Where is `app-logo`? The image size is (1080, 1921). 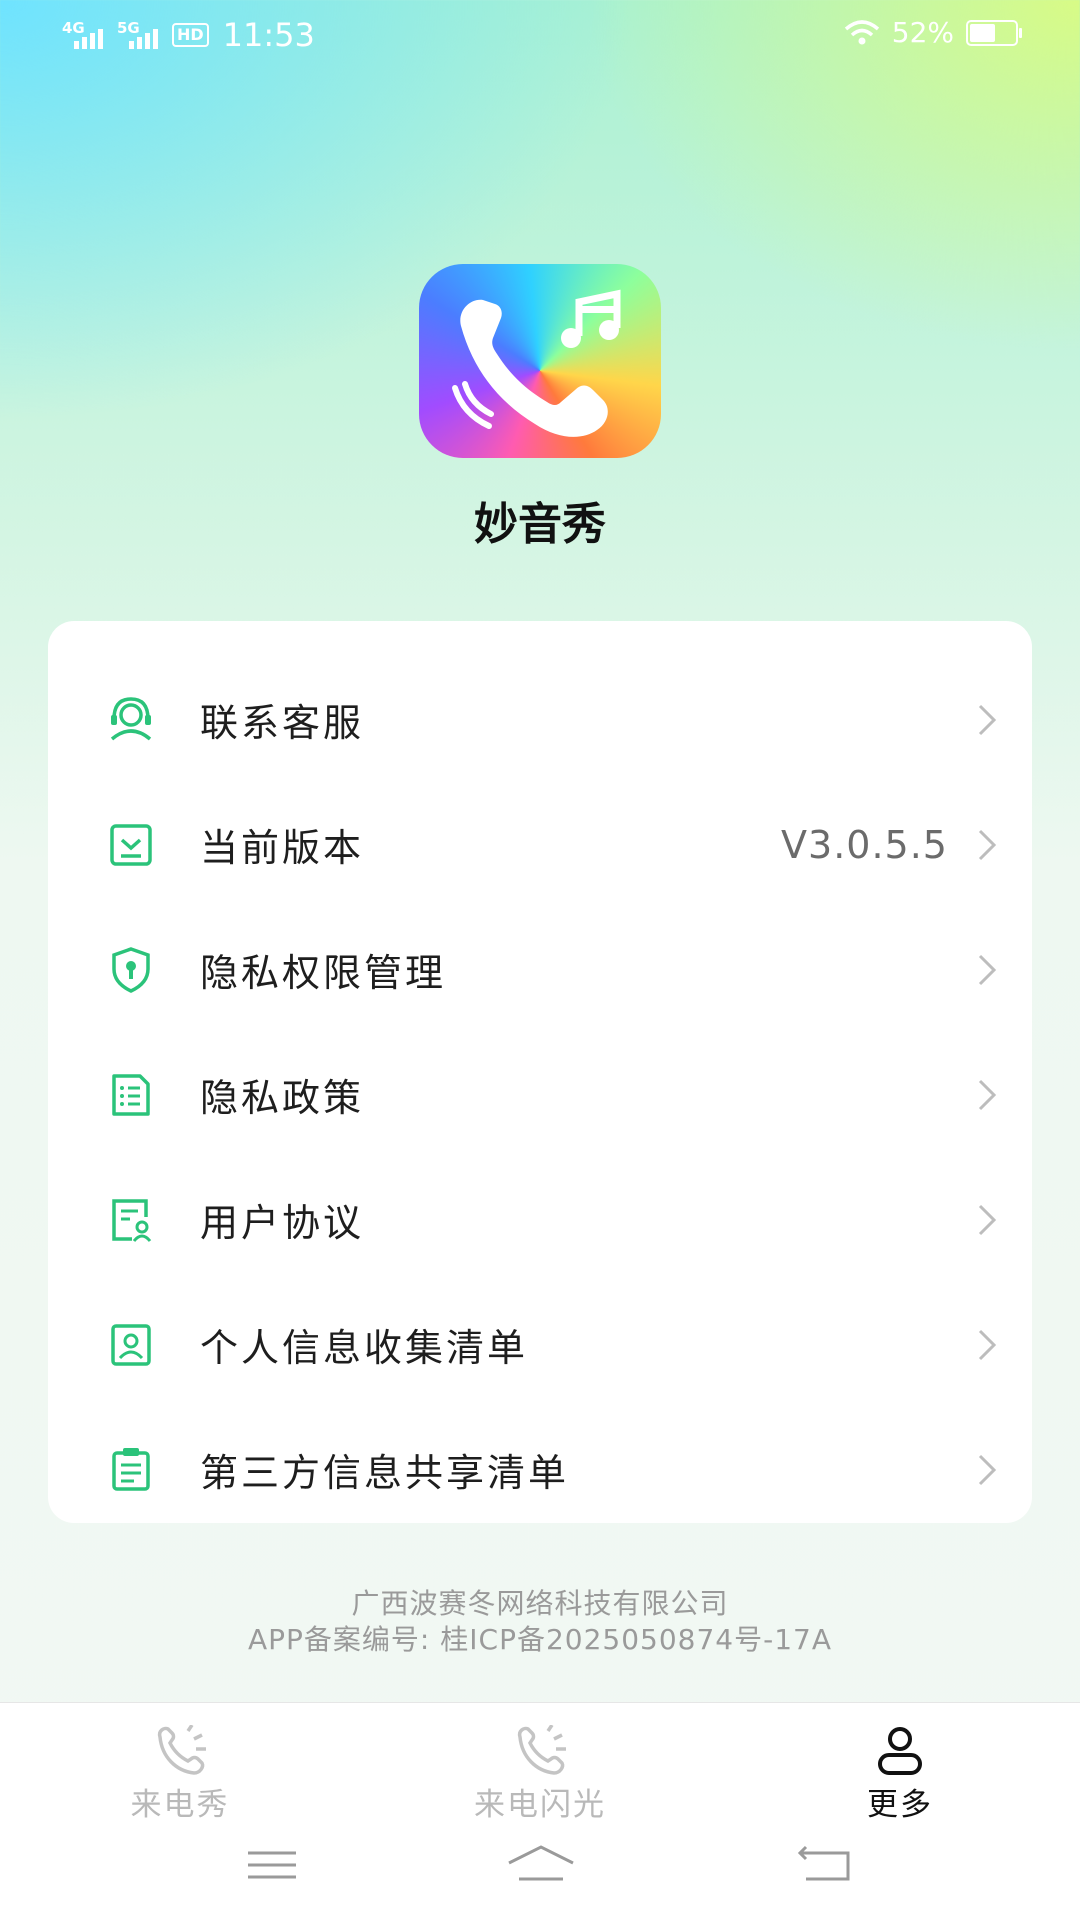
app-logo is located at coordinates (540, 361).